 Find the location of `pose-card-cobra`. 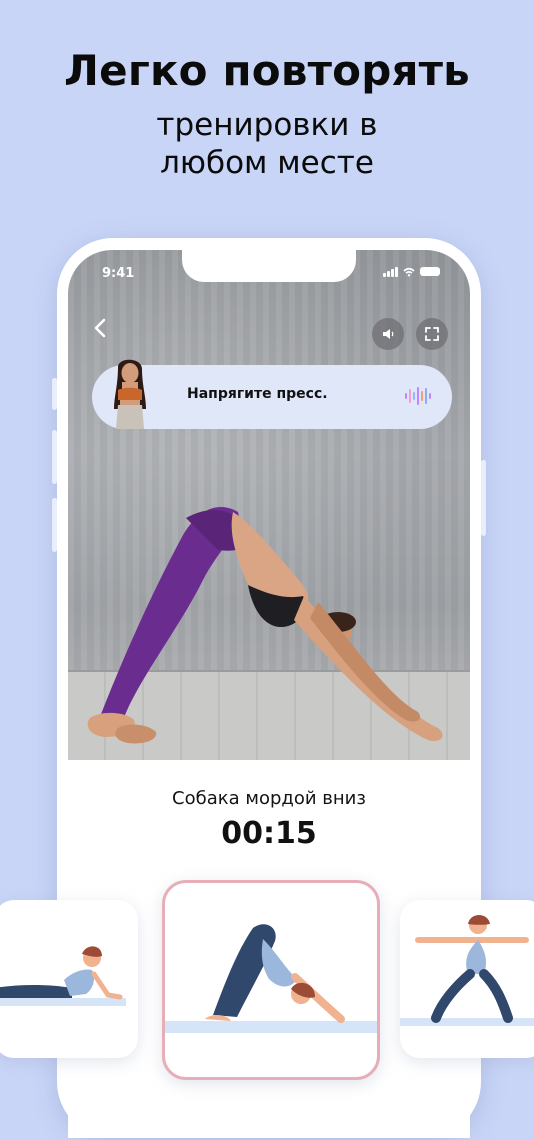

pose-card-cobra is located at coordinates (69, 979).